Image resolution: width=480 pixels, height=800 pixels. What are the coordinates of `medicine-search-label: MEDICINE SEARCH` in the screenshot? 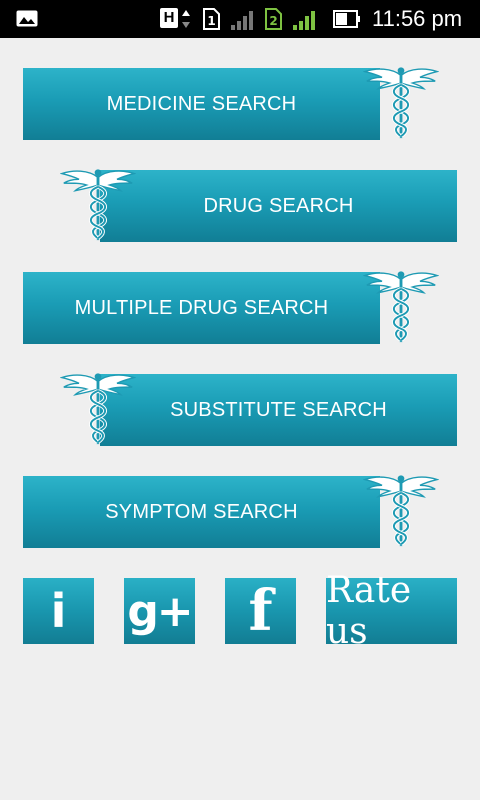 It's located at (201, 103).